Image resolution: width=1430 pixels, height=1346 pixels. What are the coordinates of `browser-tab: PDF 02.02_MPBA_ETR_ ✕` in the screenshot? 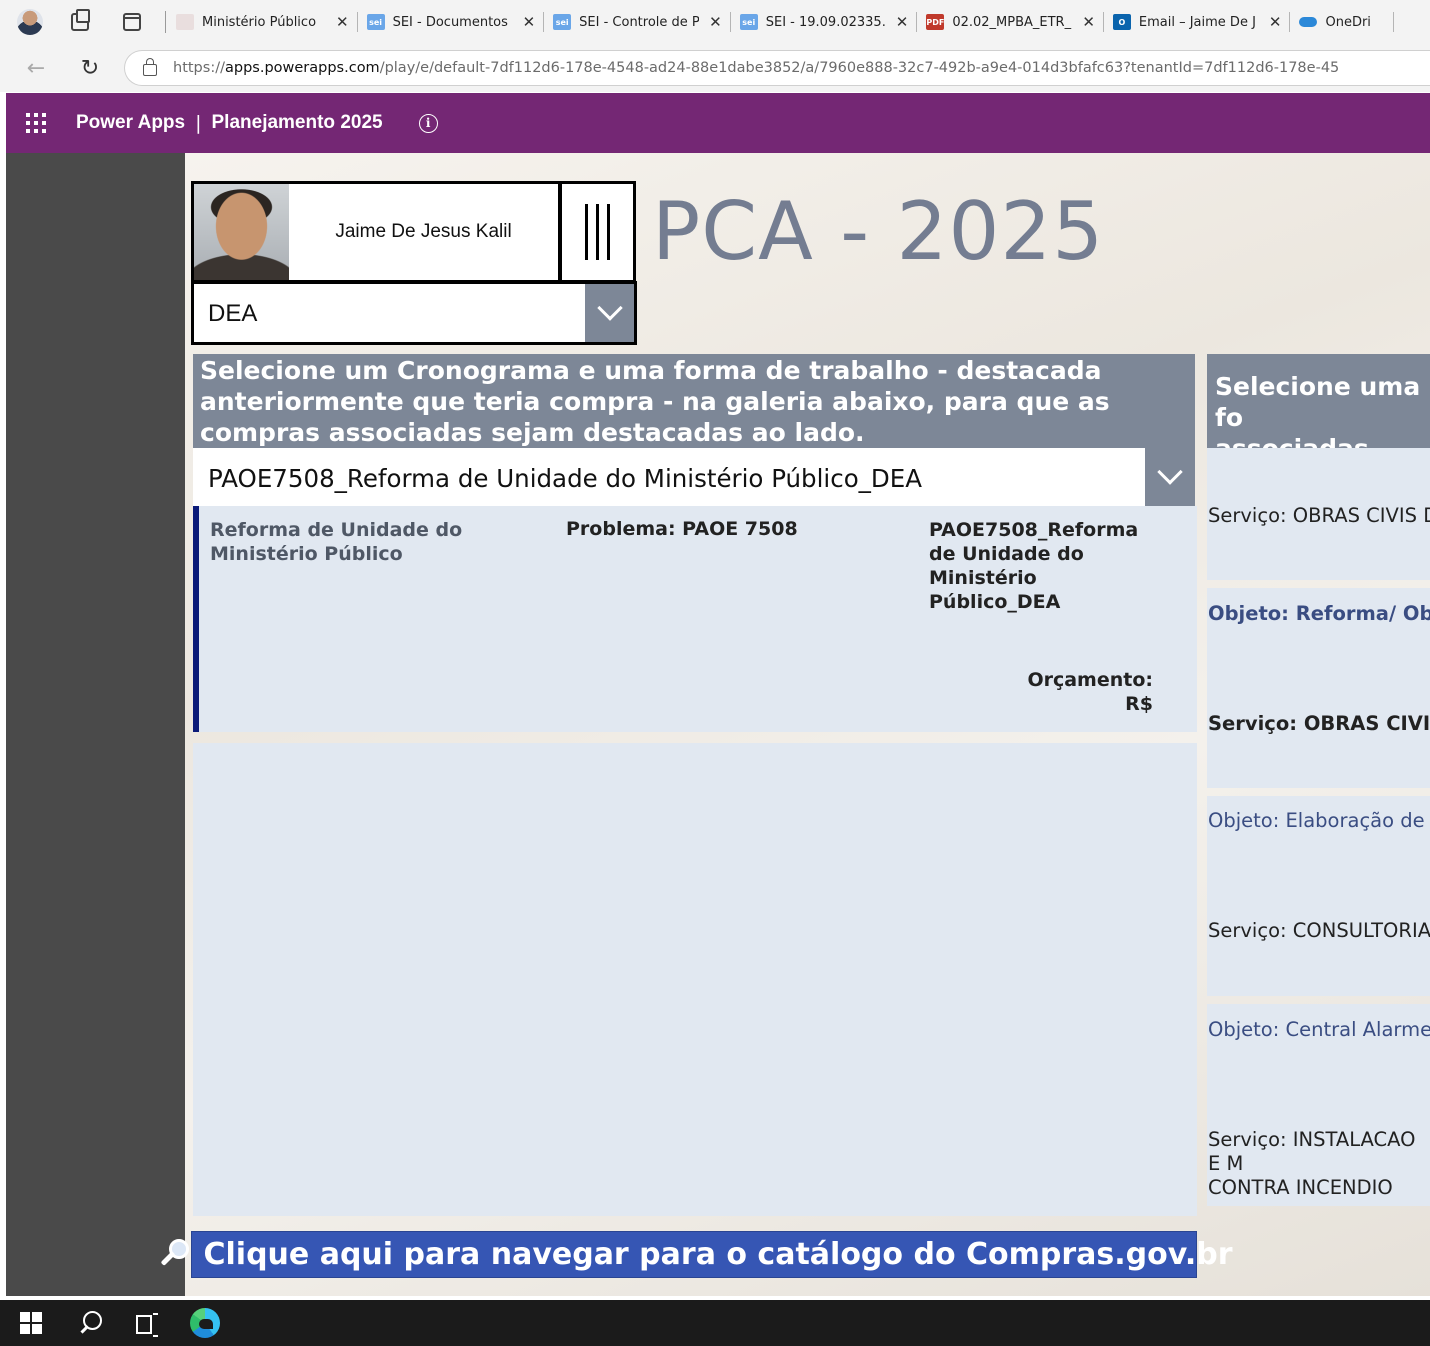 It's located at (1010, 22).